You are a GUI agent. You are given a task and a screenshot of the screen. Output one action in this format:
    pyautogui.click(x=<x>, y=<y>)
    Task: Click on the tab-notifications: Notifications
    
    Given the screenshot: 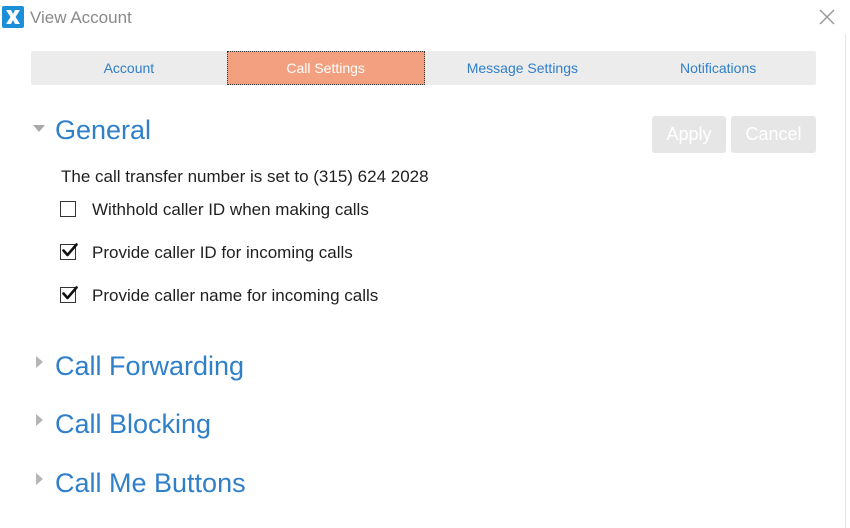 What is the action you would take?
    pyautogui.click(x=718, y=68)
    